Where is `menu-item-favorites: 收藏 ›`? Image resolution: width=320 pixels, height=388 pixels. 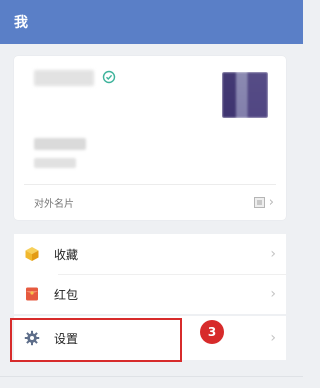
menu-item-favorites: 收藏 › is located at coordinates (150, 254).